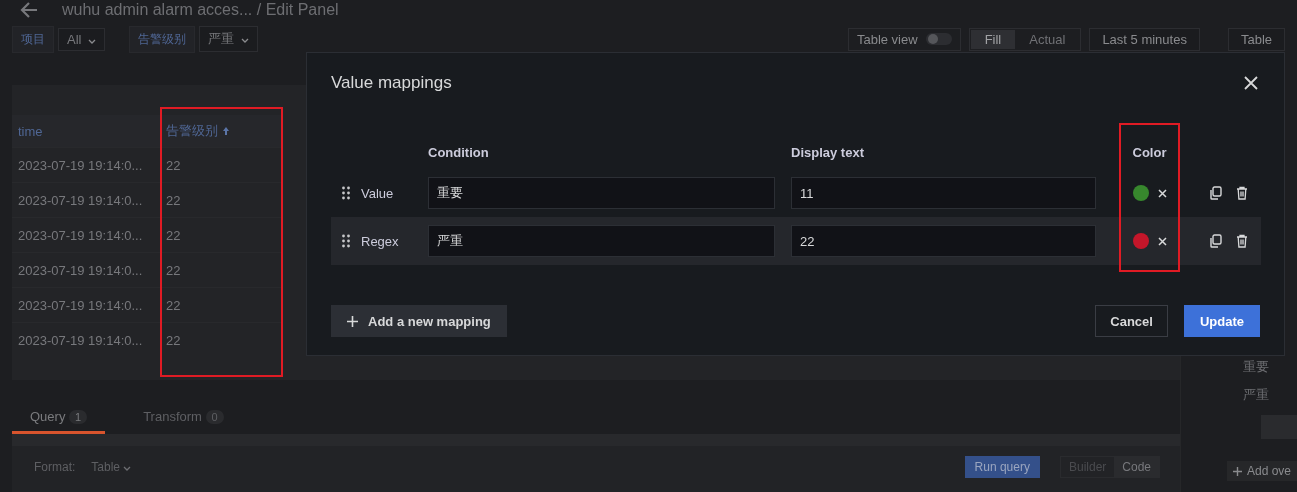 The image size is (1297, 492). Describe the element at coordinates (226, 131) in the screenshot. I see `sort-arrow-icon` at that location.